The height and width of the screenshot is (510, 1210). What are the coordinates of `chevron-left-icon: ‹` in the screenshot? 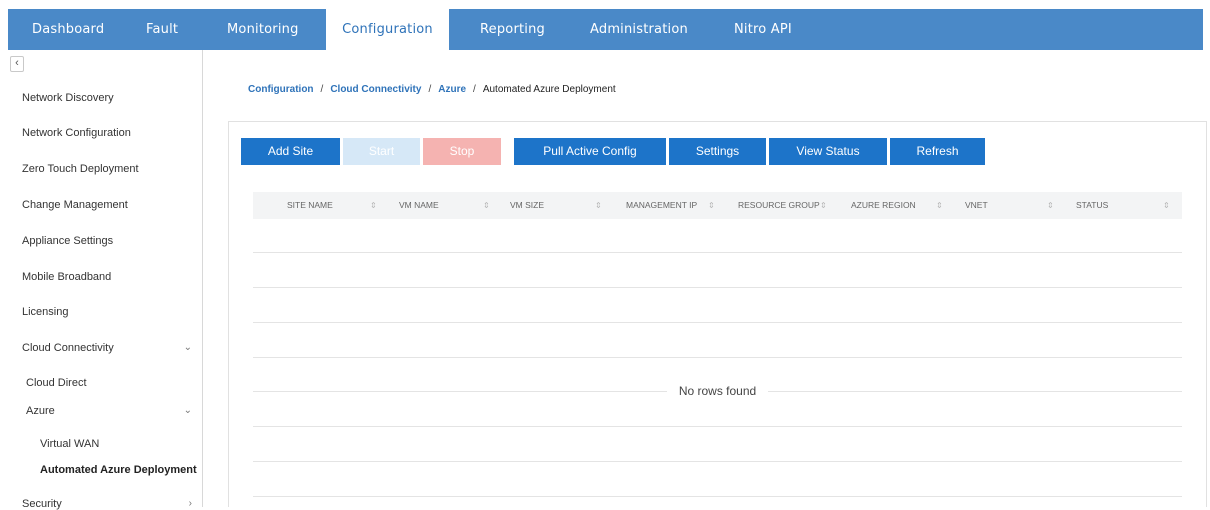 It's located at (17, 64).